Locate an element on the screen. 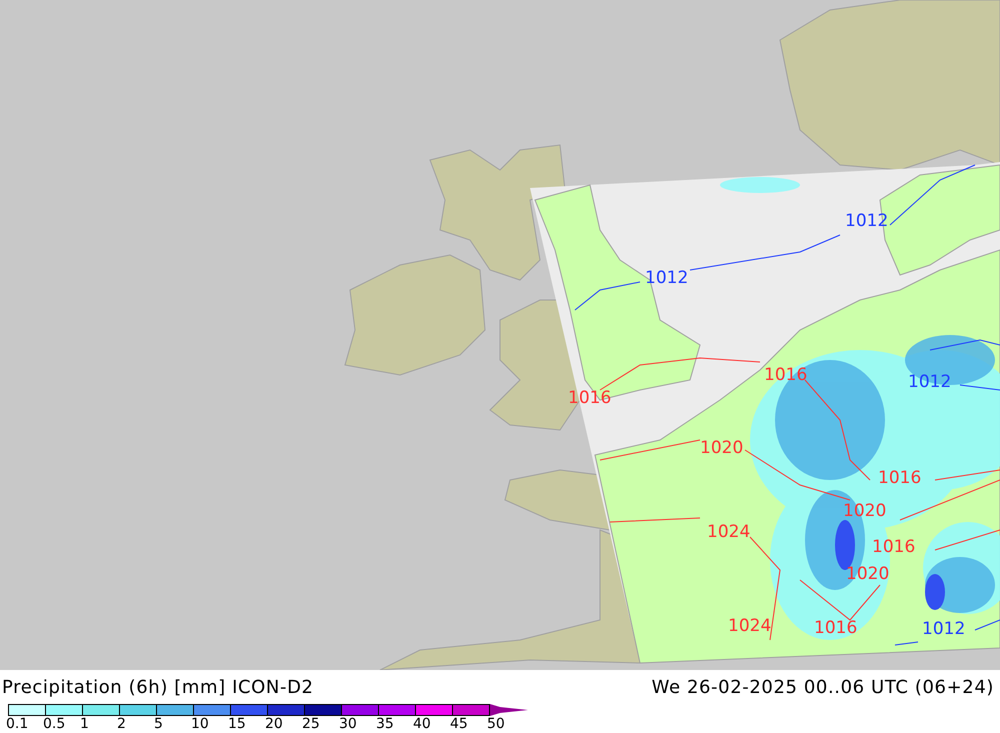  legend-tick-label: 45 is located at coordinates (459, 724).